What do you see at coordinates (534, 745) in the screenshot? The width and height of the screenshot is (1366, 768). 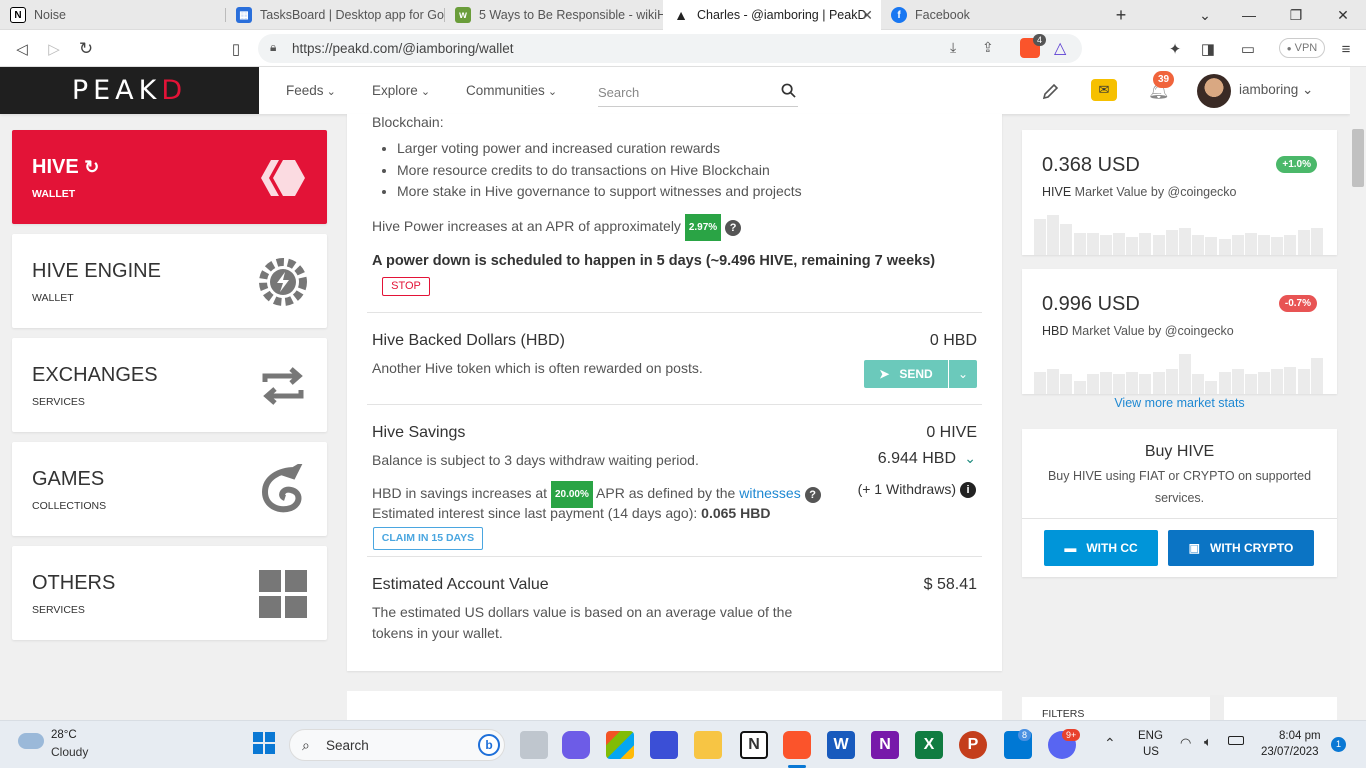 I see `task-view-icon` at bounding box center [534, 745].